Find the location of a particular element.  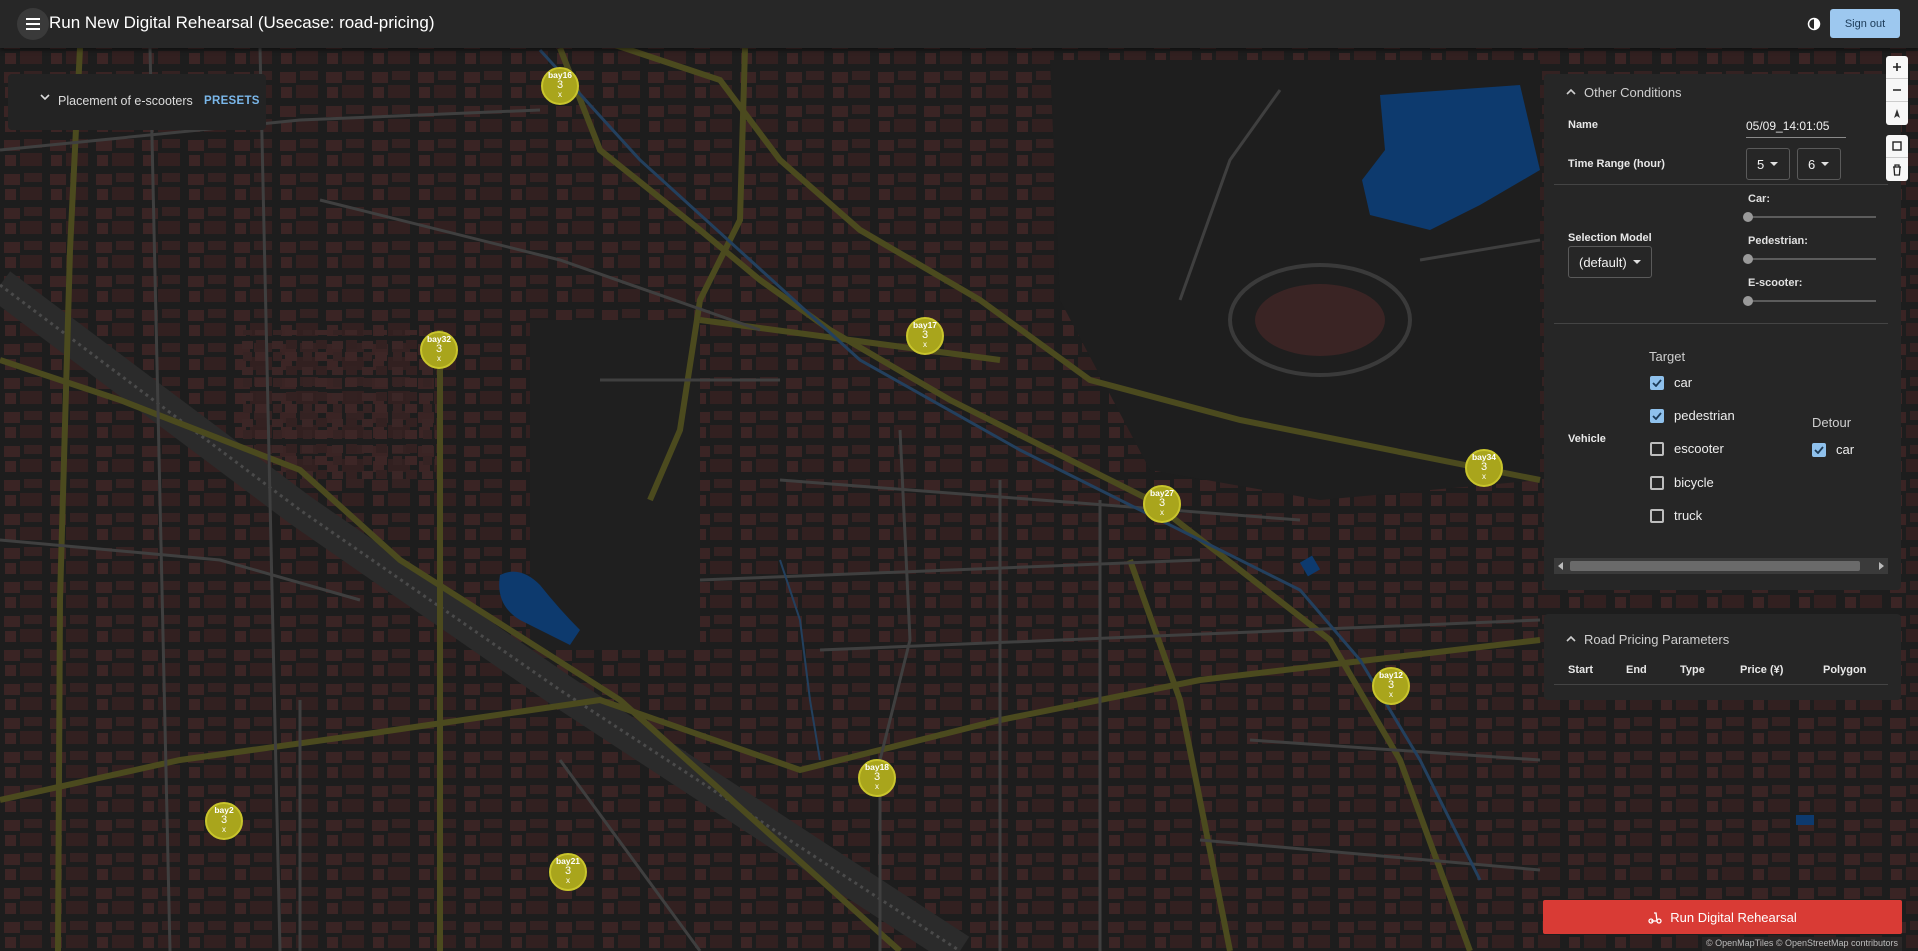

target-checkbox-truck: truck is located at coordinates (1676, 515).